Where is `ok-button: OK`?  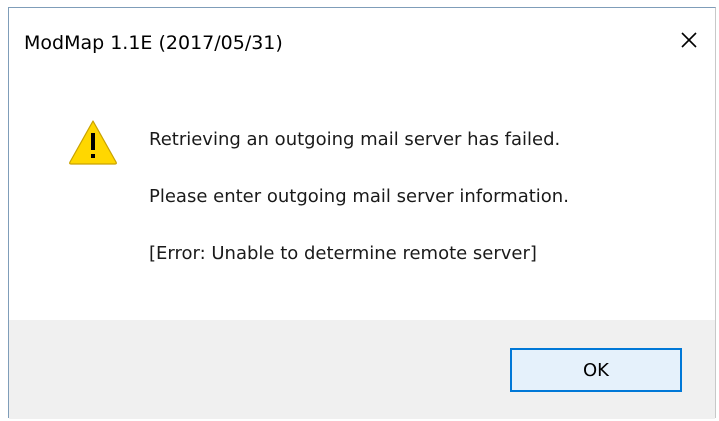 ok-button: OK is located at coordinates (596, 370).